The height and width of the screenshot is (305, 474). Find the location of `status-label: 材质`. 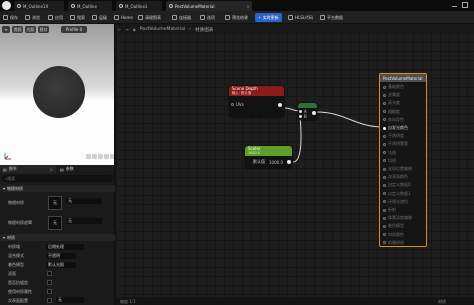

status-label: 材质 is located at coordinates (442, 301).